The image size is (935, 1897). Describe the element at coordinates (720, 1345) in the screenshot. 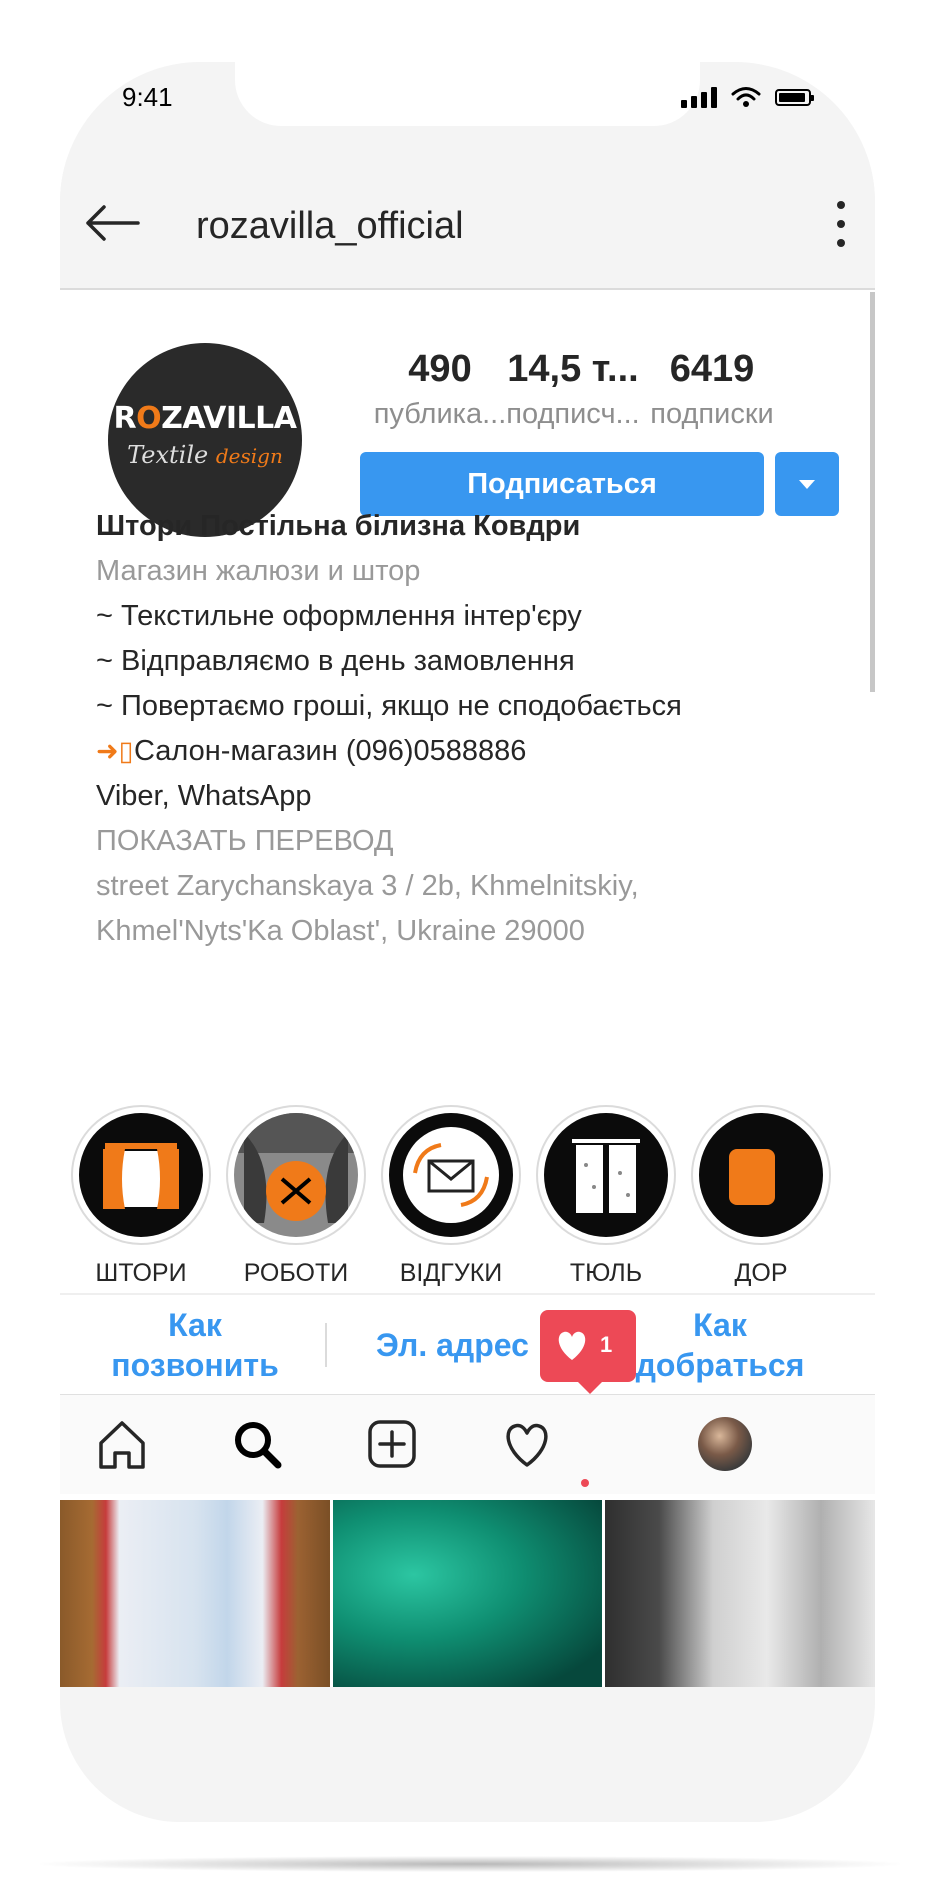

I see `directions-button: Как добраться` at that location.